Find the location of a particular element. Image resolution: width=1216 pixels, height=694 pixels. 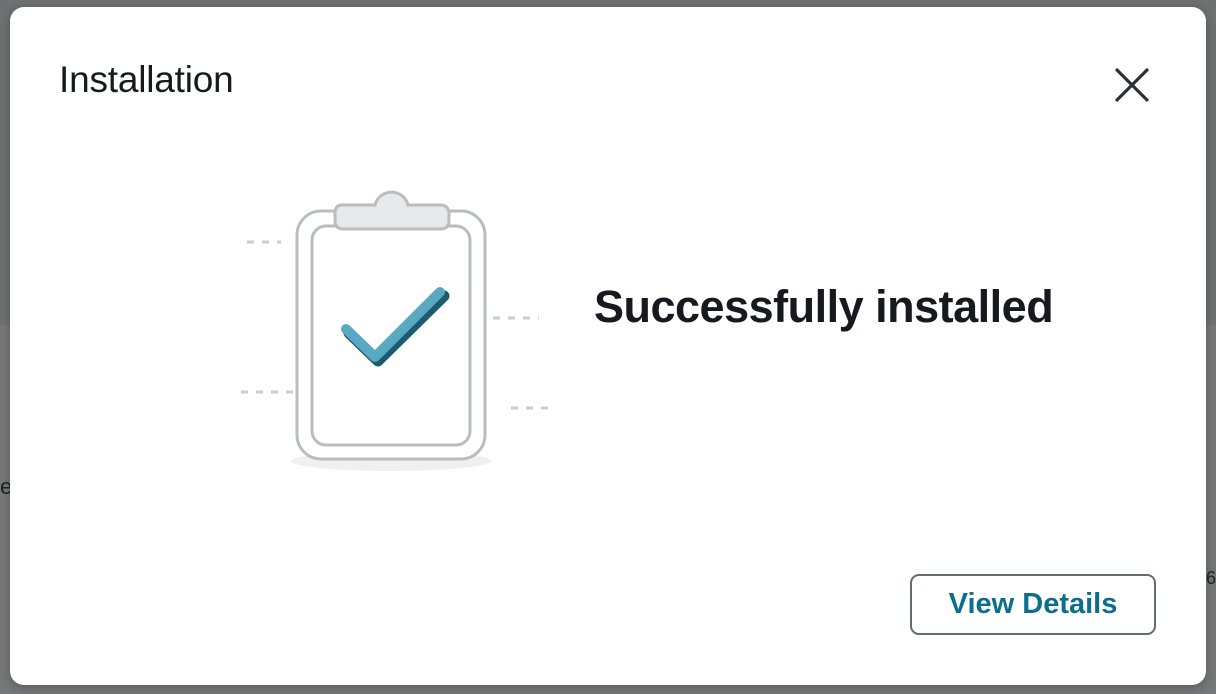

success-message: Successfully installed is located at coordinates (824, 306).